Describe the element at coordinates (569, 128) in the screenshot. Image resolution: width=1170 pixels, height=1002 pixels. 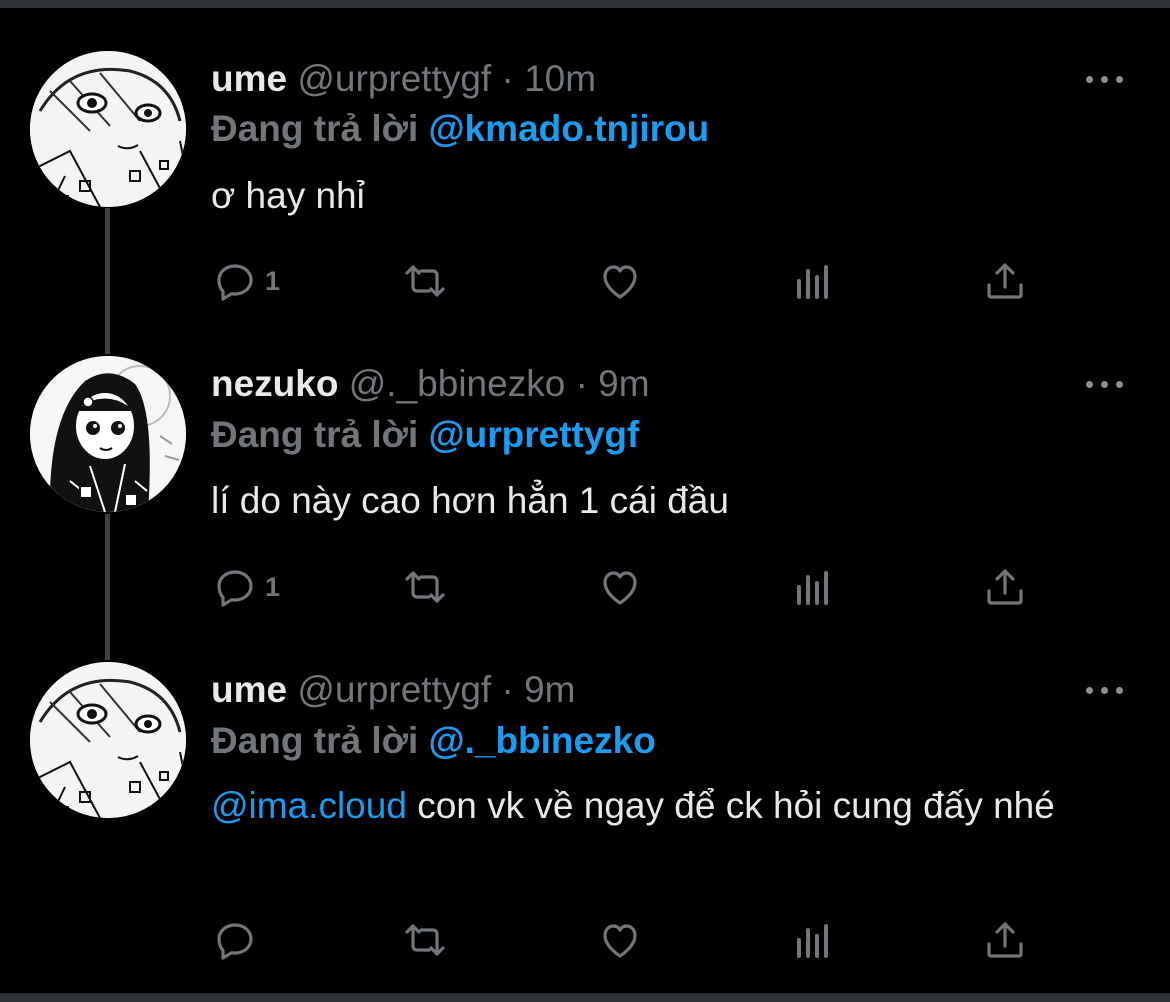
I see `replying-to-mention: @kmado.tnjirou` at that location.